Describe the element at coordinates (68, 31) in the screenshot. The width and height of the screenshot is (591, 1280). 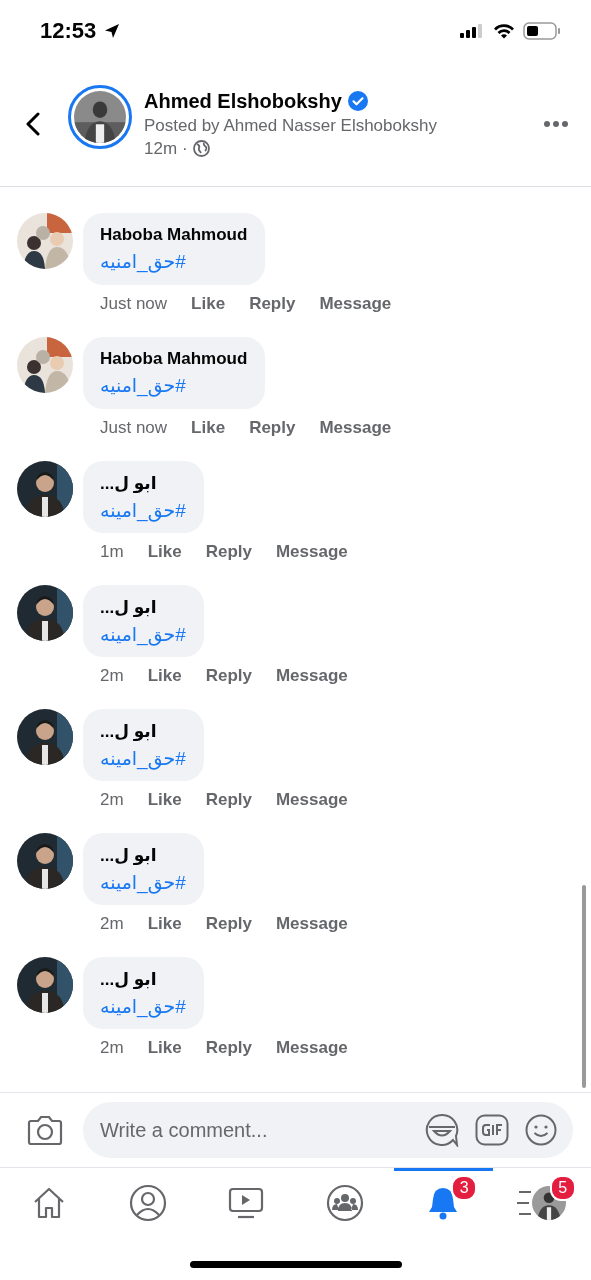
I see `status-time: 12:53` at that location.